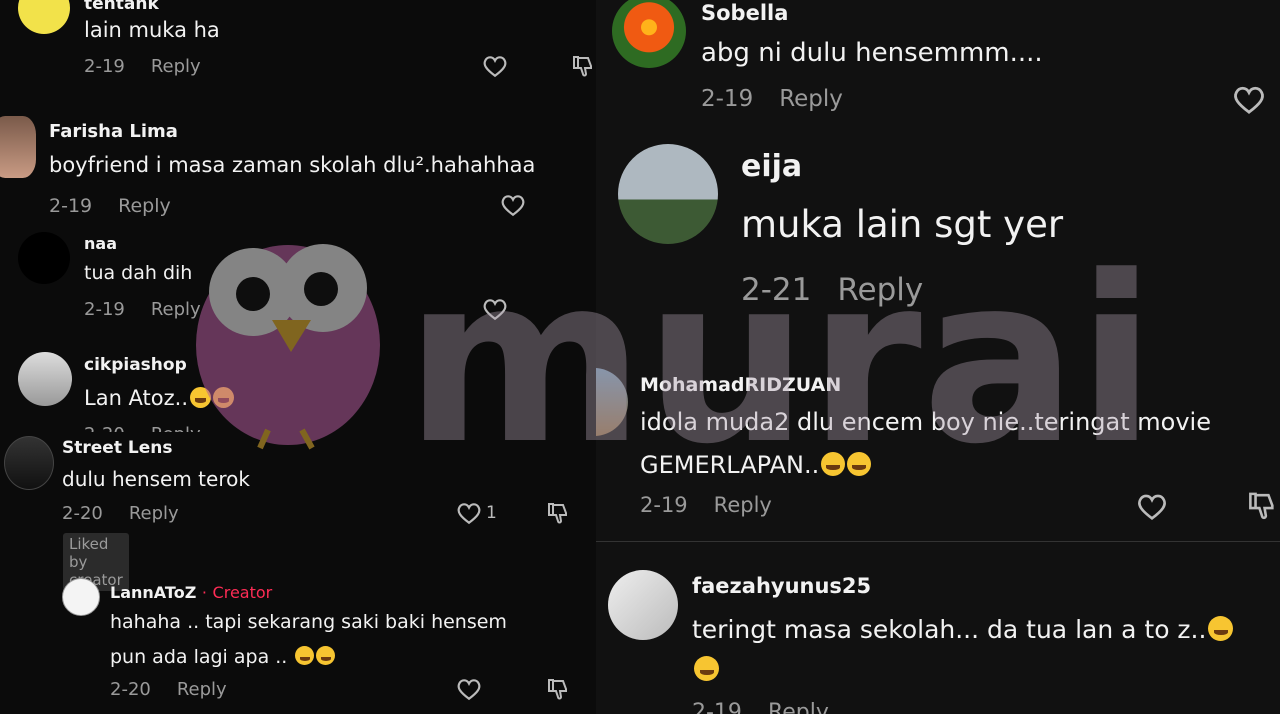  I want to click on comment-username: LannAToZ · Creator, so click(191, 592).